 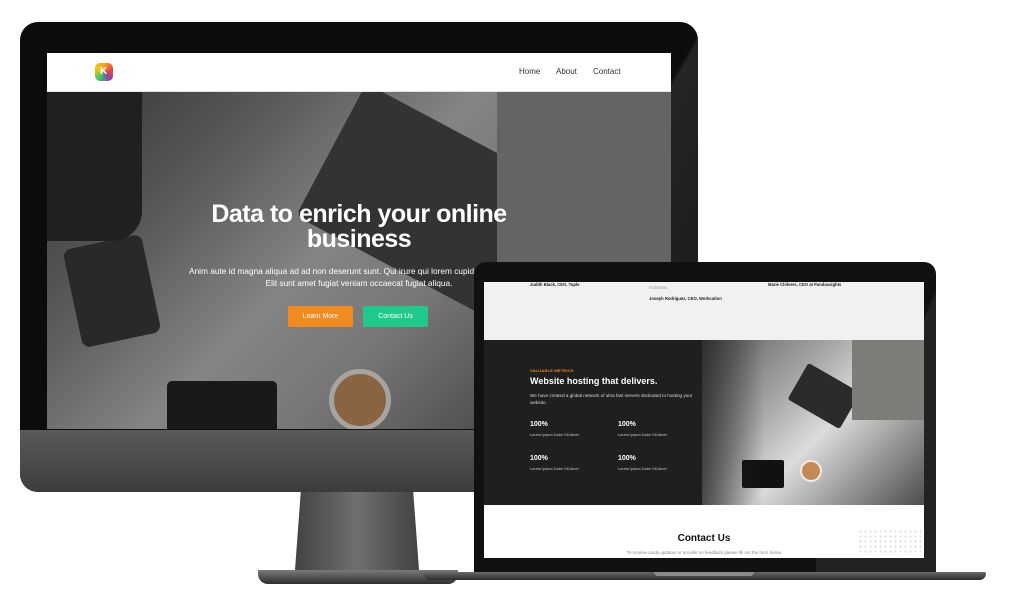 I want to click on stat-label-2: Lorem Ipsum Dolor Sit Amet, so click(x=642, y=434).